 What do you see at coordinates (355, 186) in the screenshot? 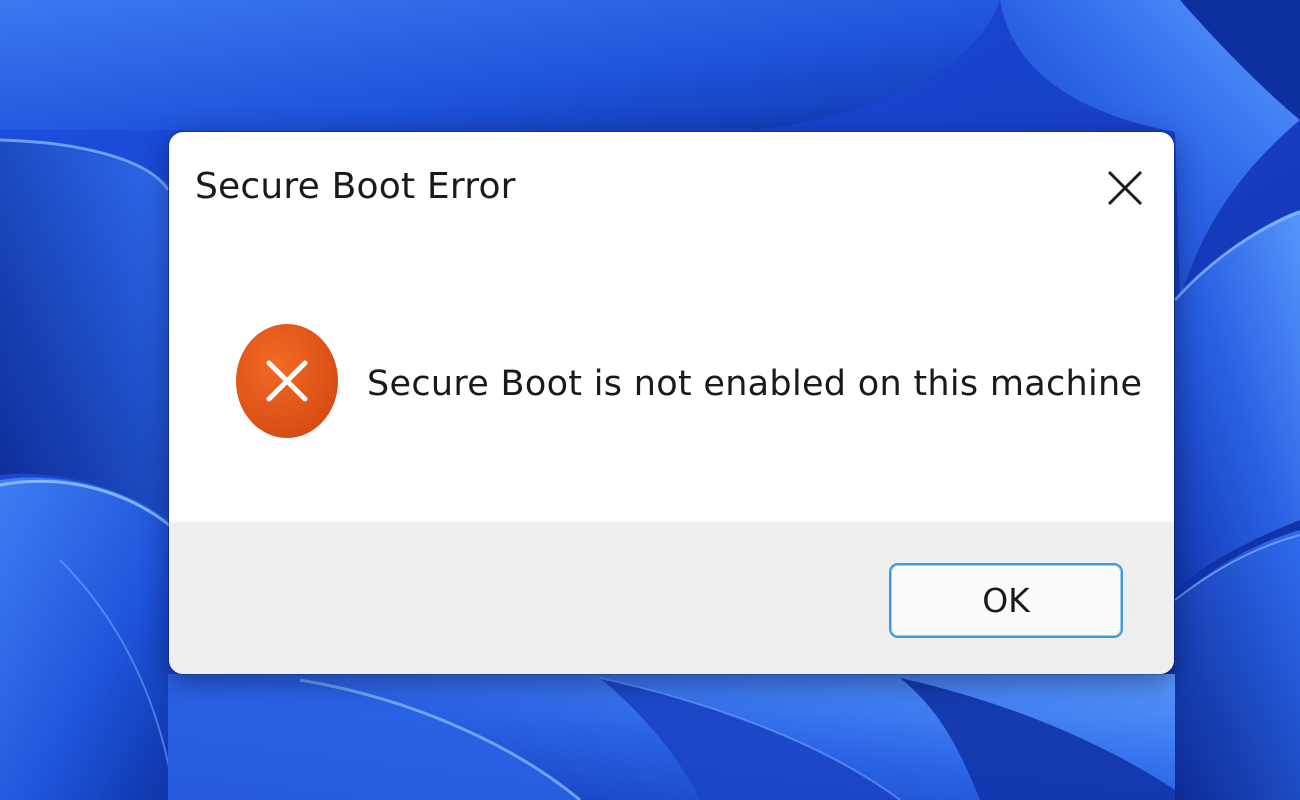
I see `dialog-title: Secure Boot Error` at bounding box center [355, 186].